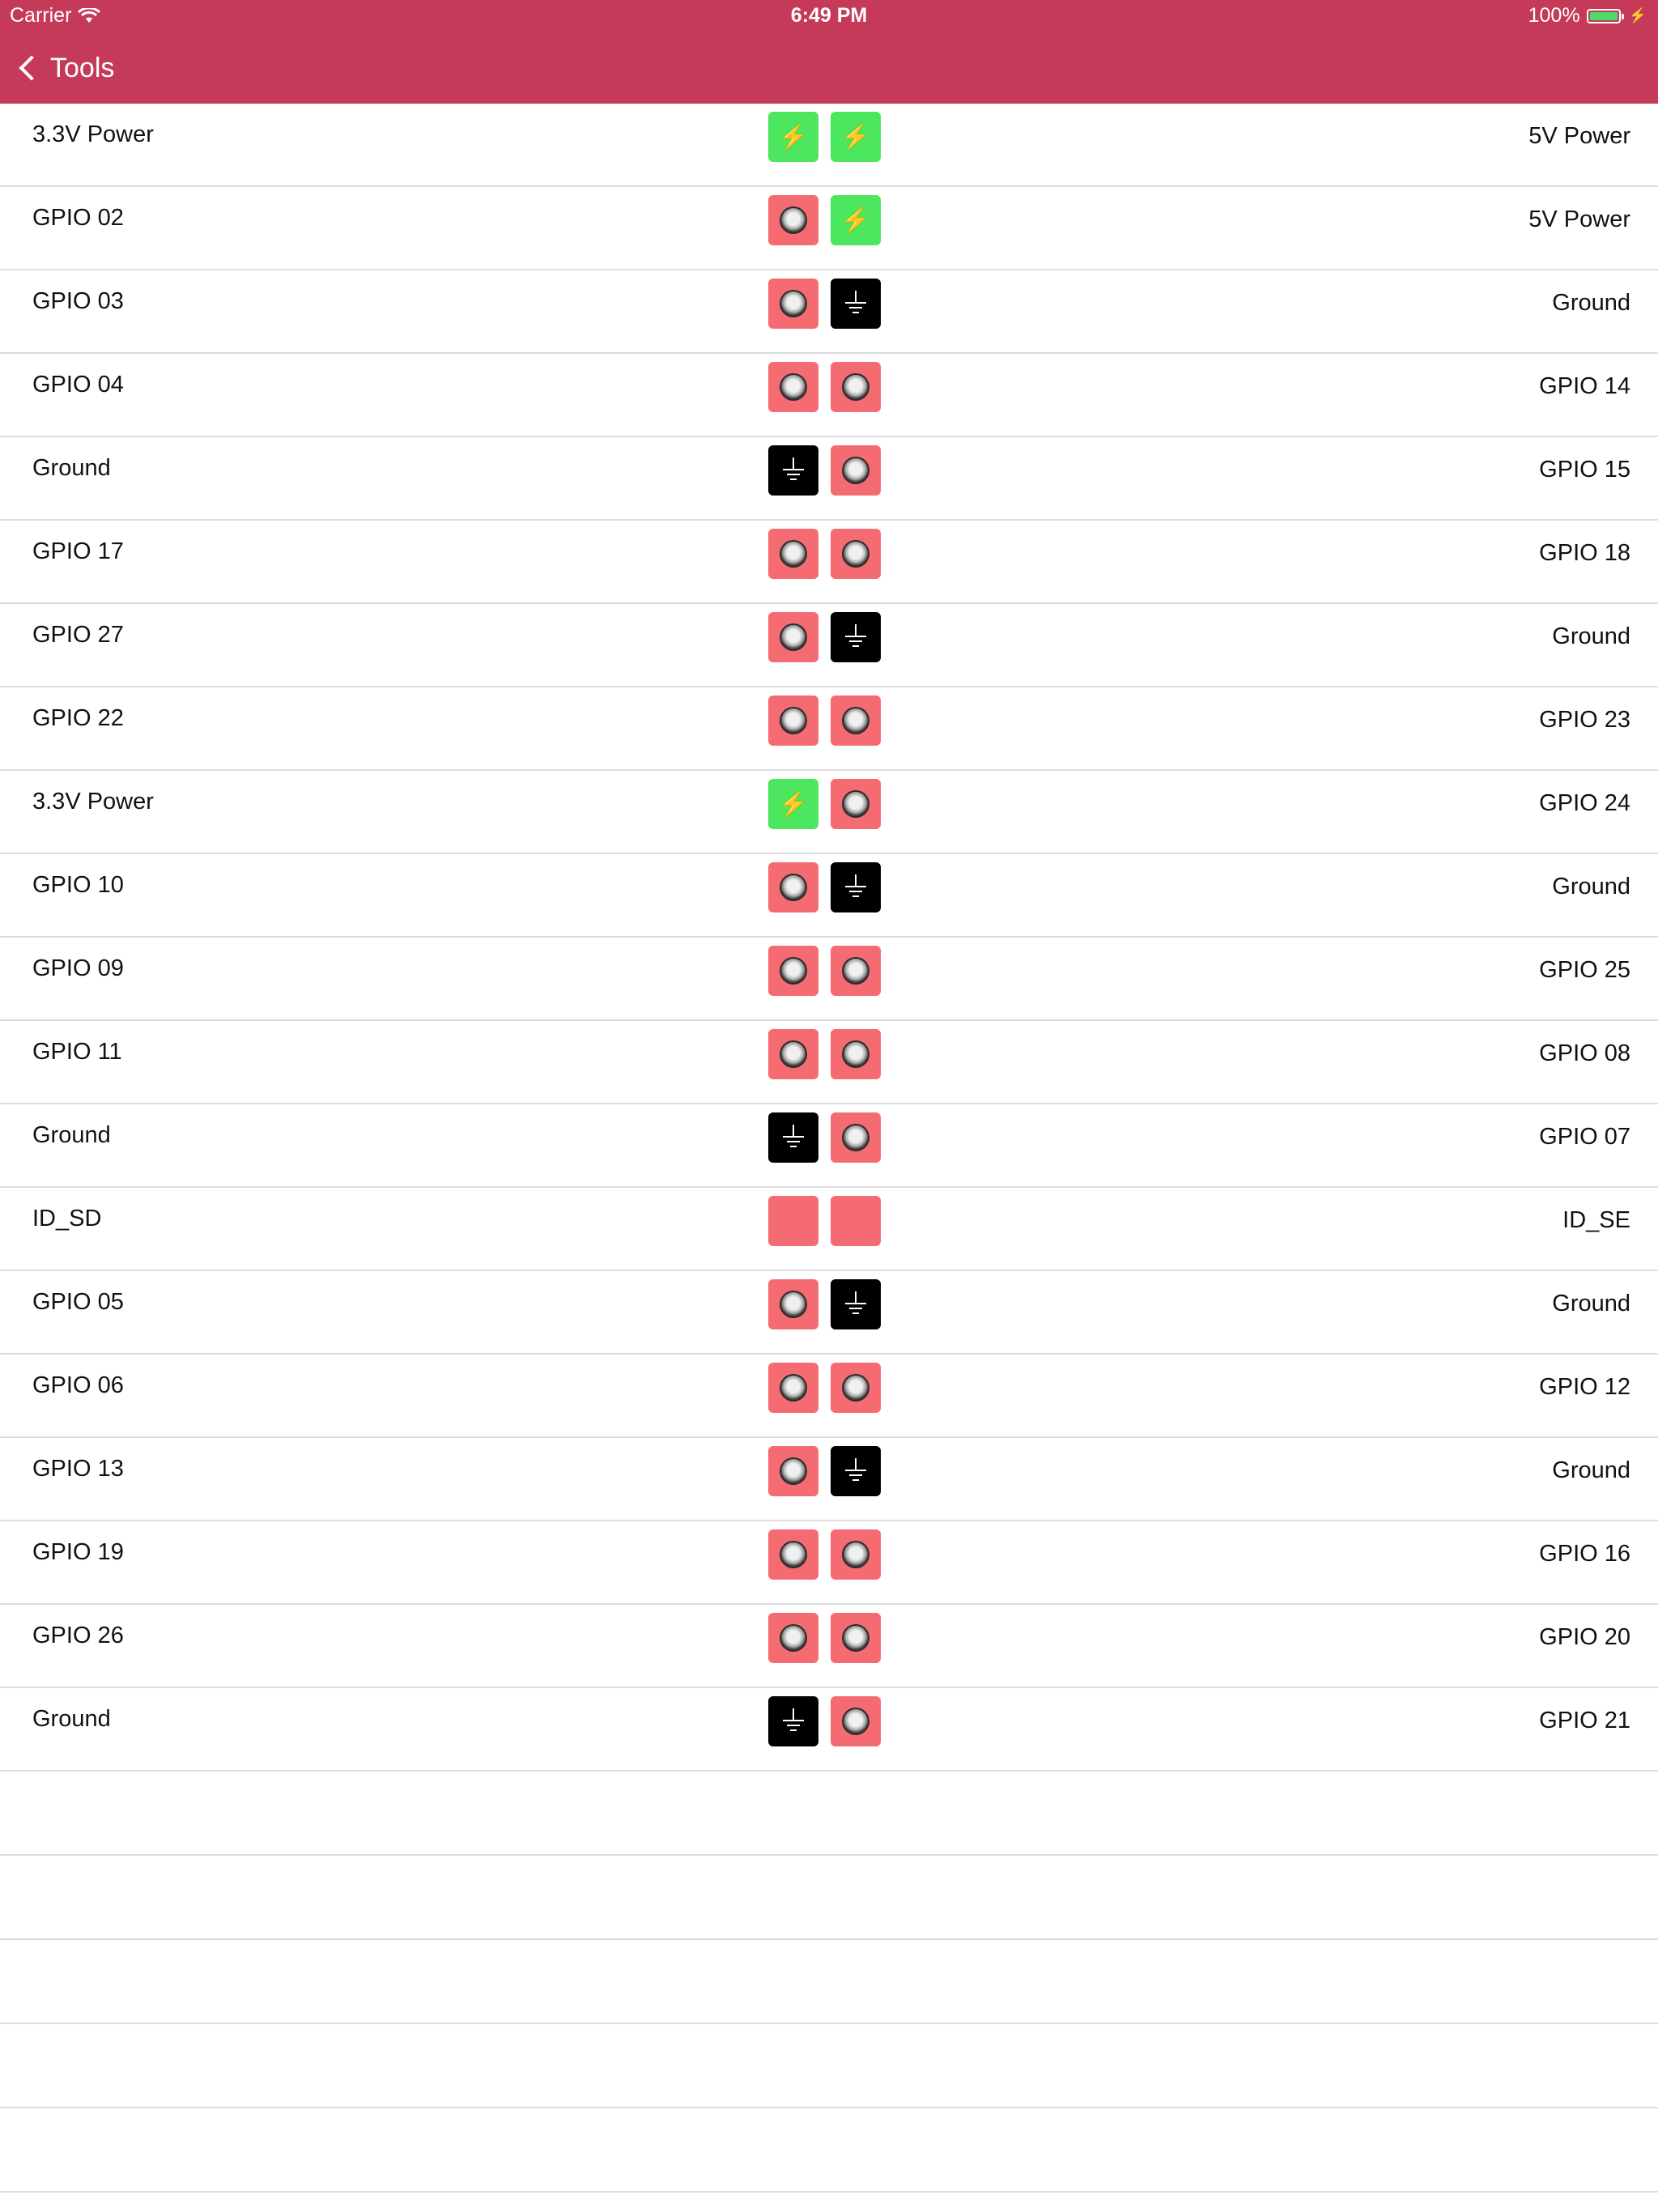  Describe the element at coordinates (829, 396) in the screenshot. I see `pin-row: GPIO 04 GPIO 14` at that location.